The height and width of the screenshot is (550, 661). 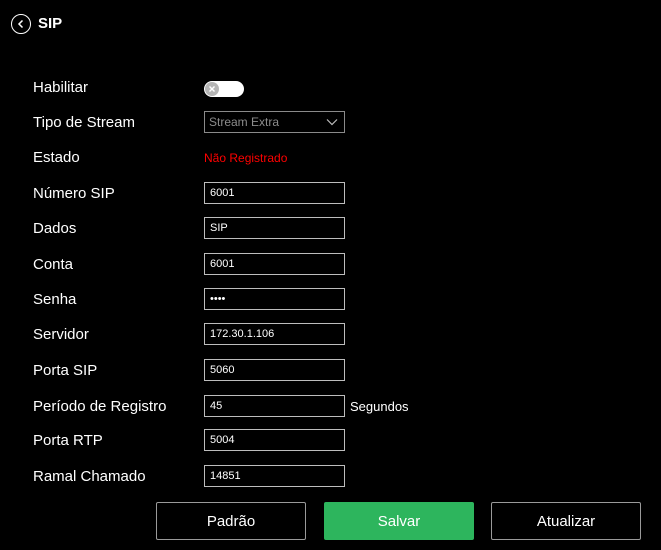 I want to click on tipo-stream-value: Stream Extra, so click(x=244, y=122).